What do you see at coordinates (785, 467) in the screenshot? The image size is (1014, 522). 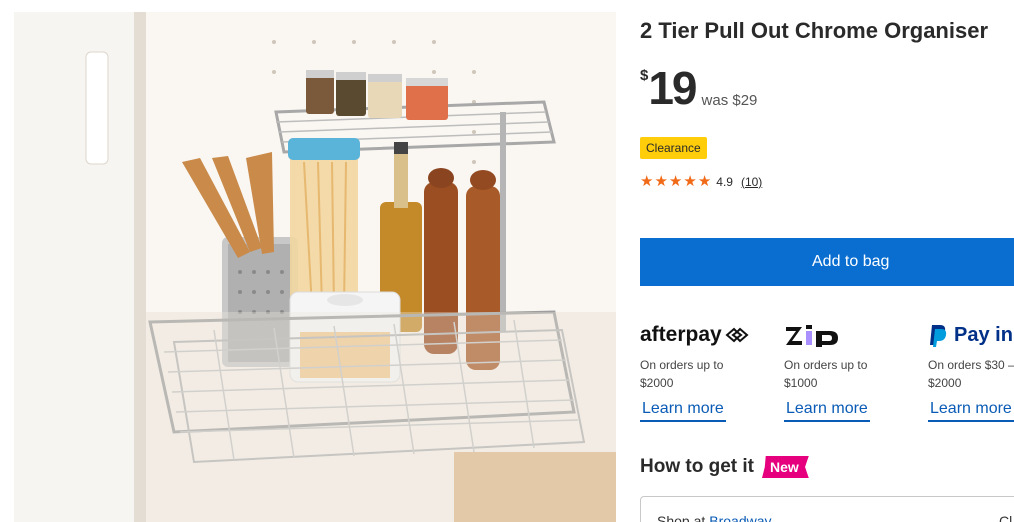 I see `new-badge: New` at bounding box center [785, 467].